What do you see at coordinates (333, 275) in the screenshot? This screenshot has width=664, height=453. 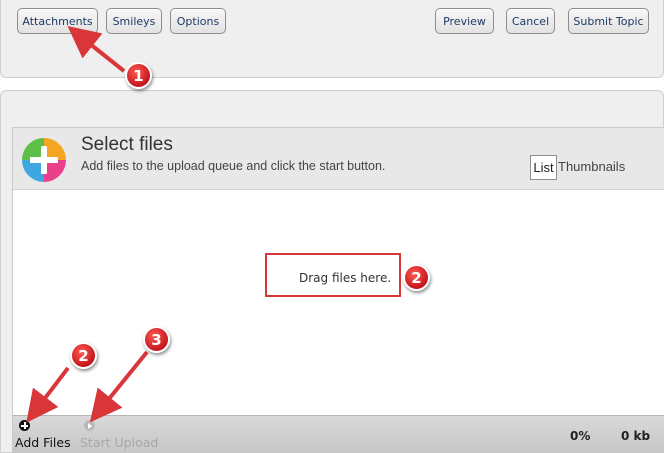 I see `drop-zone-highlight` at bounding box center [333, 275].